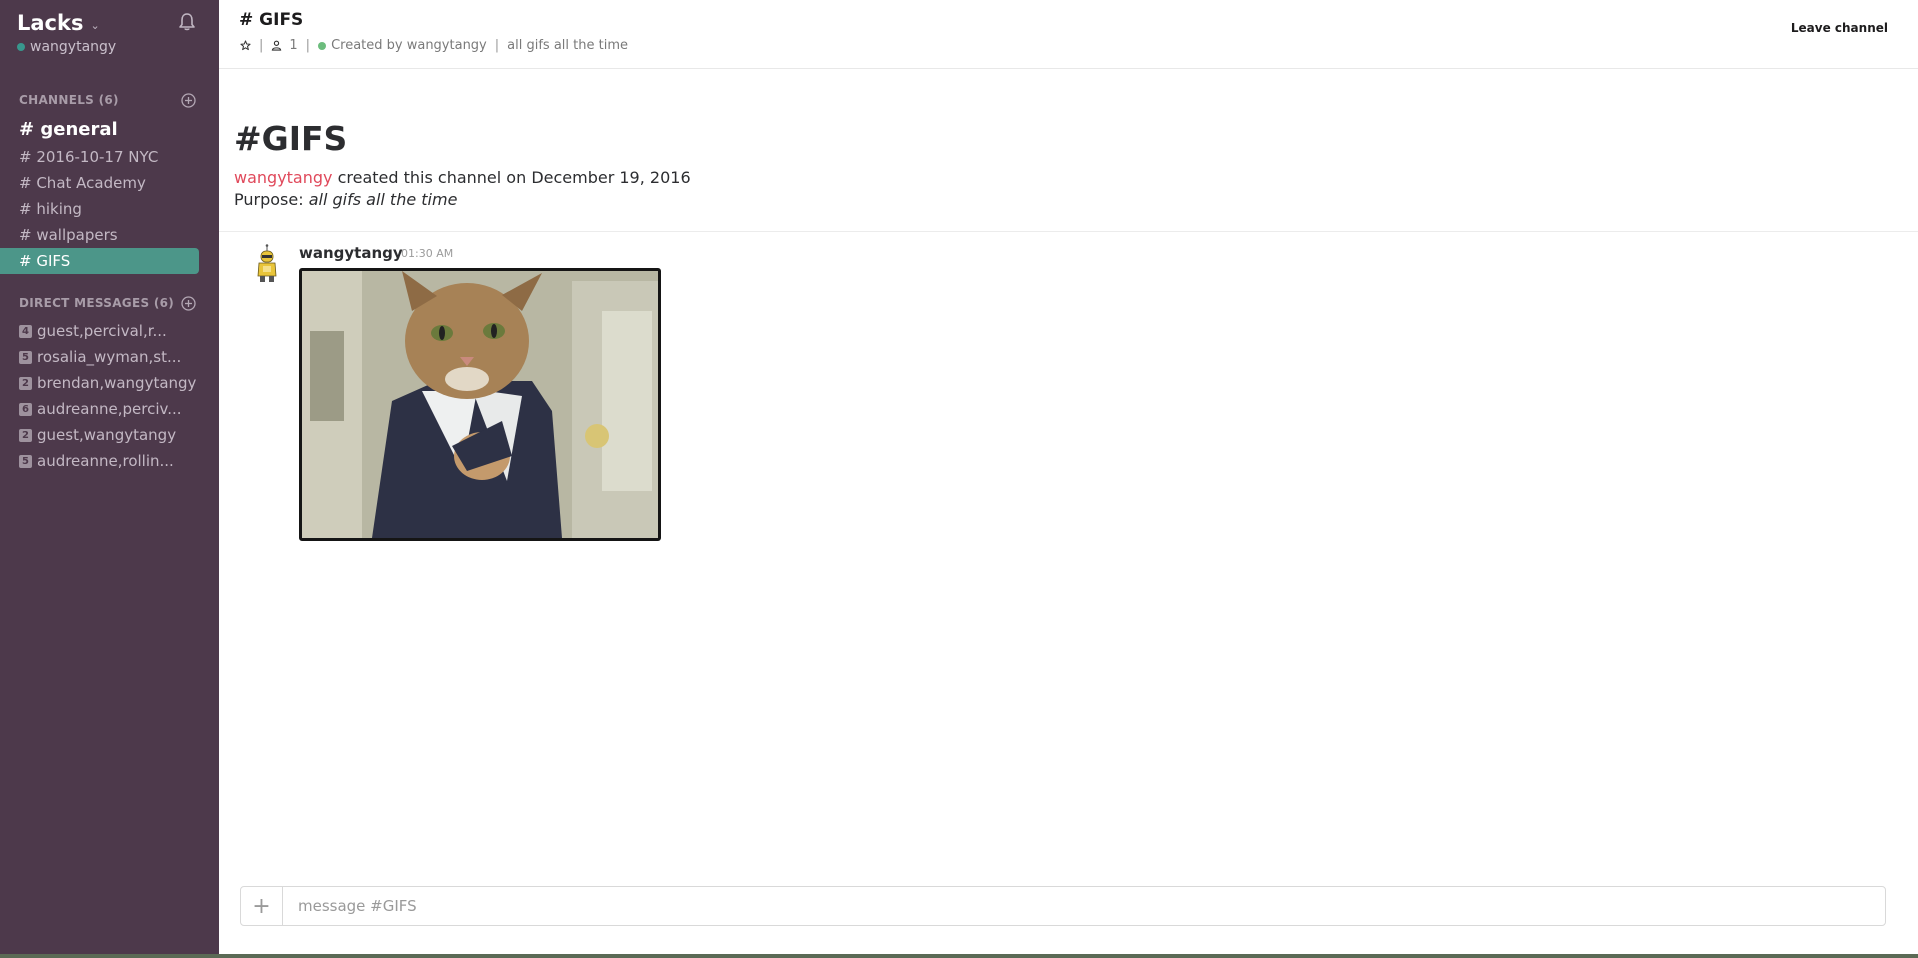  I want to click on channels-header: CHANNELS (6), so click(69, 100).